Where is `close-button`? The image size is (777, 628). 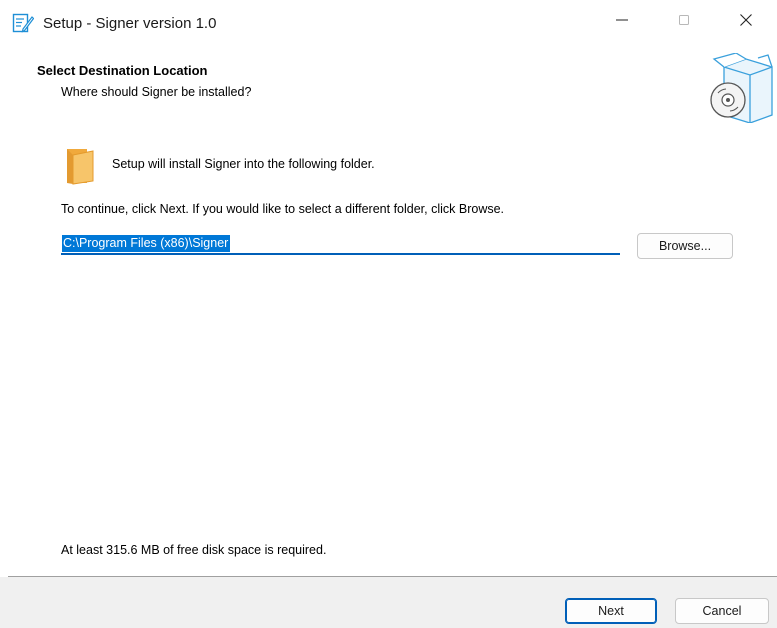
close-button is located at coordinates (746, 22).